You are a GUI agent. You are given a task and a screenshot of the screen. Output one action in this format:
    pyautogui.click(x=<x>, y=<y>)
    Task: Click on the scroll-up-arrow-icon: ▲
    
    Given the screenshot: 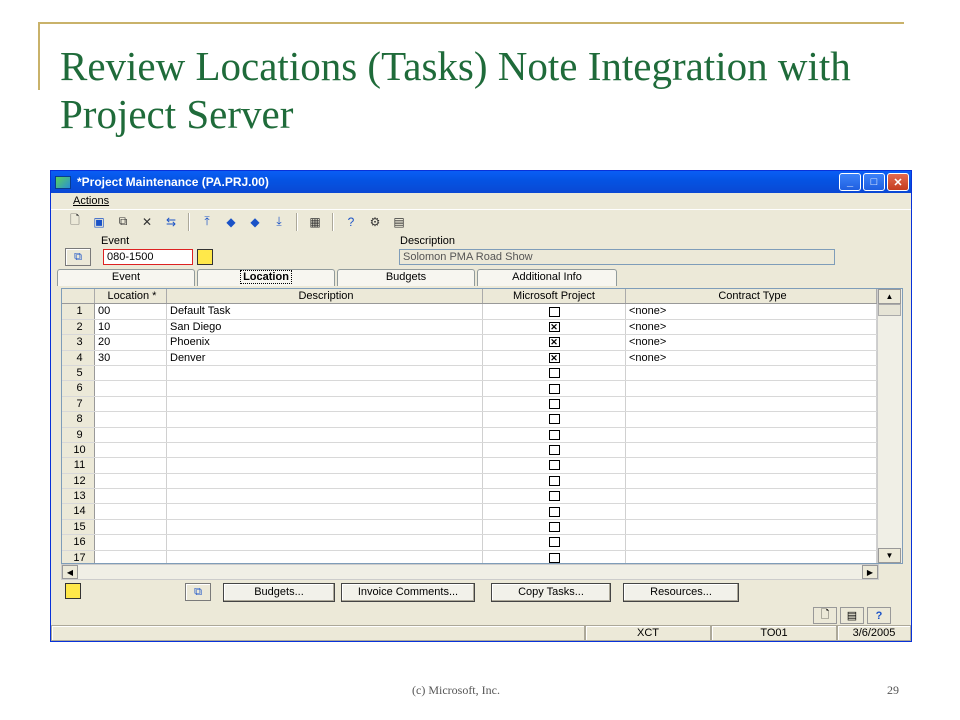 What is the action you would take?
    pyautogui.click(x=889, y=296)
    